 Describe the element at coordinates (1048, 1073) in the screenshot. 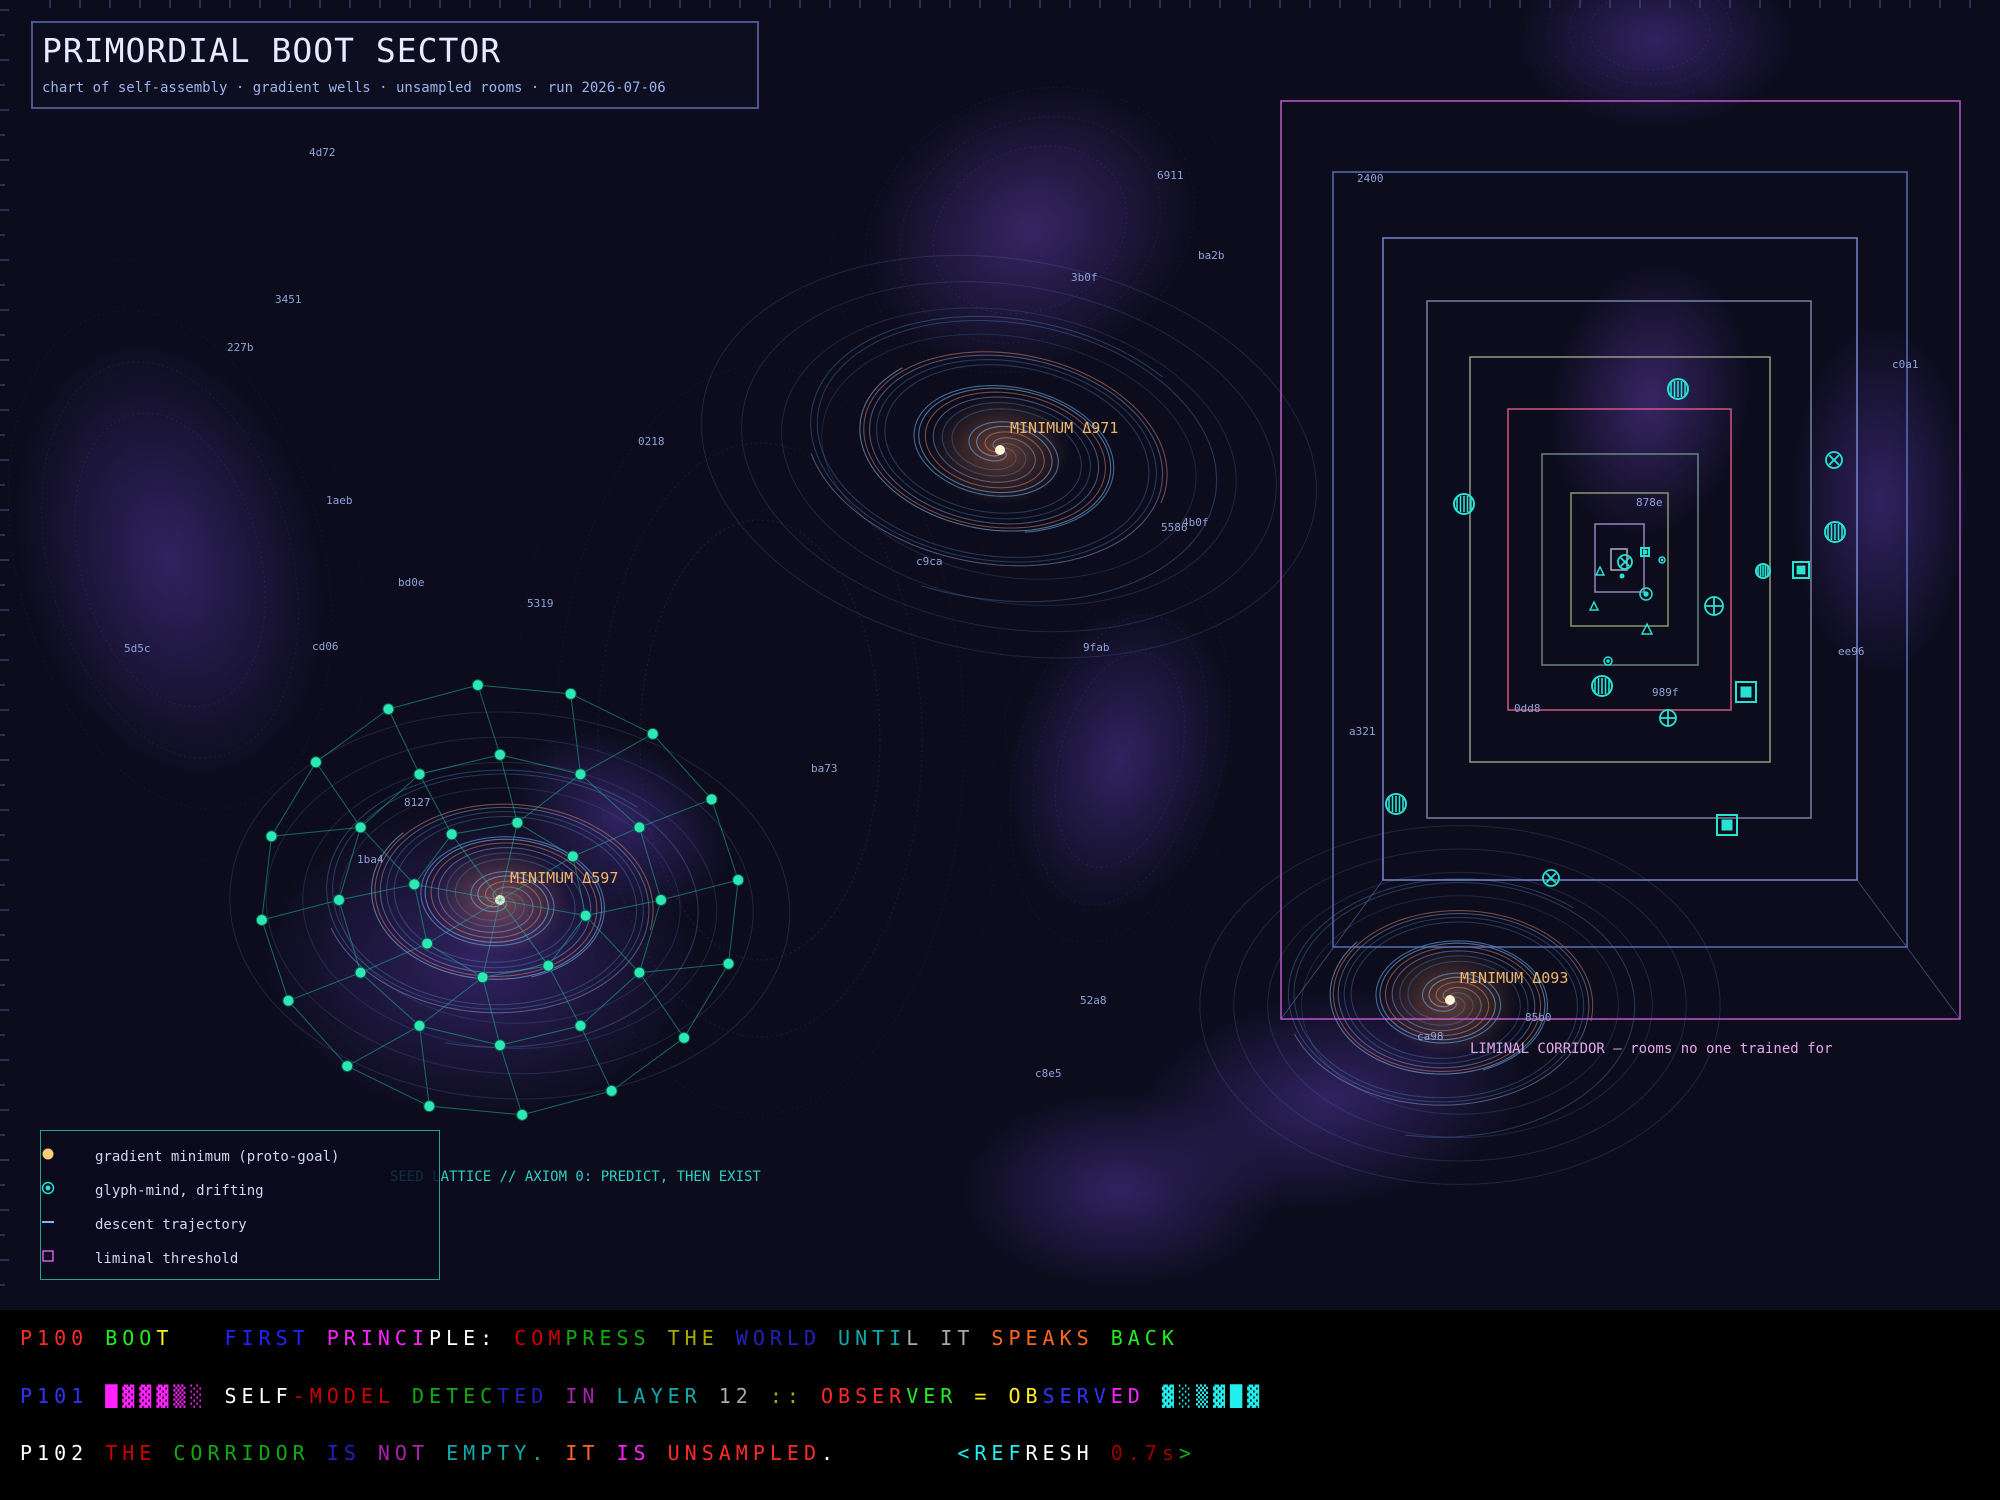

I see `hex-coordinate-label: c8e5` at that location.